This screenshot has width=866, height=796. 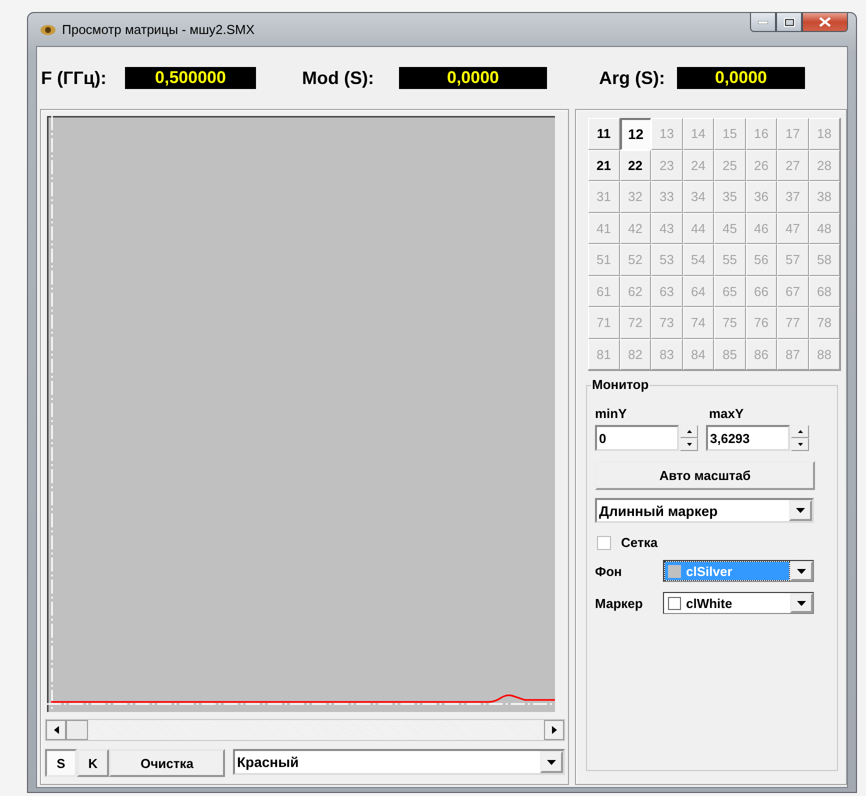 I want to click on matrix-cell-button: 42, so click(x=635, y=228).